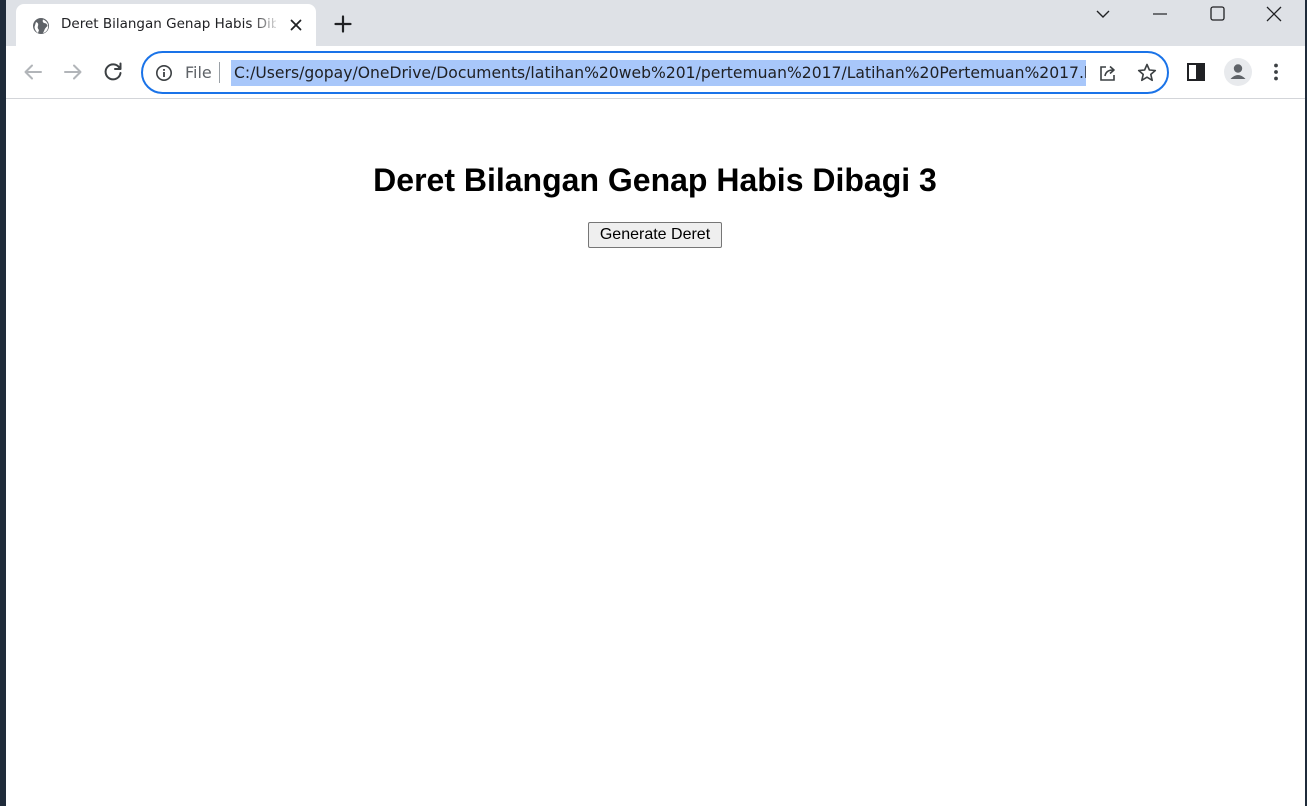  I want to click on forward-arrow-icon, so click(73, 72).